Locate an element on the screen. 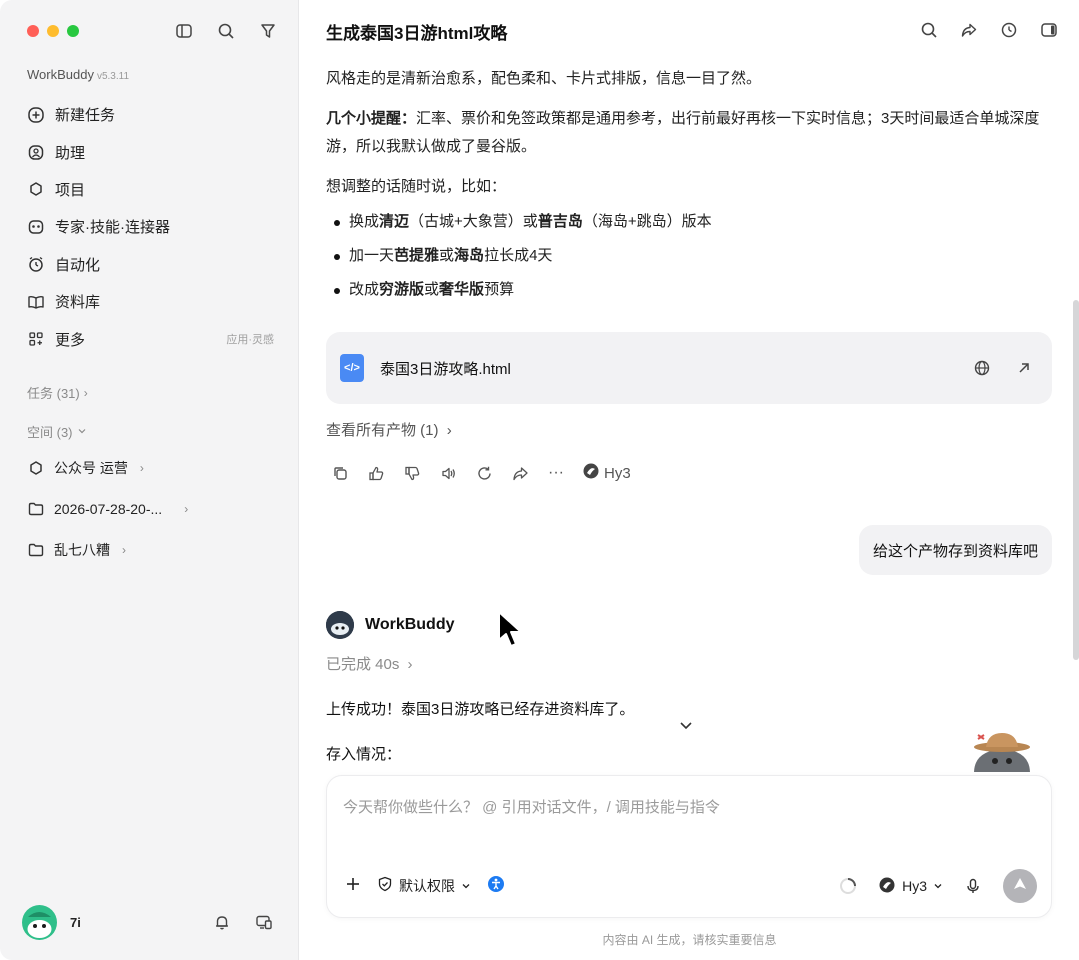  sidebar-nav: 新建任务 助理 项目 专家·技能·连接器 自动化 资料库 更多 应用·灵感 is located at coordinates (150, 227).